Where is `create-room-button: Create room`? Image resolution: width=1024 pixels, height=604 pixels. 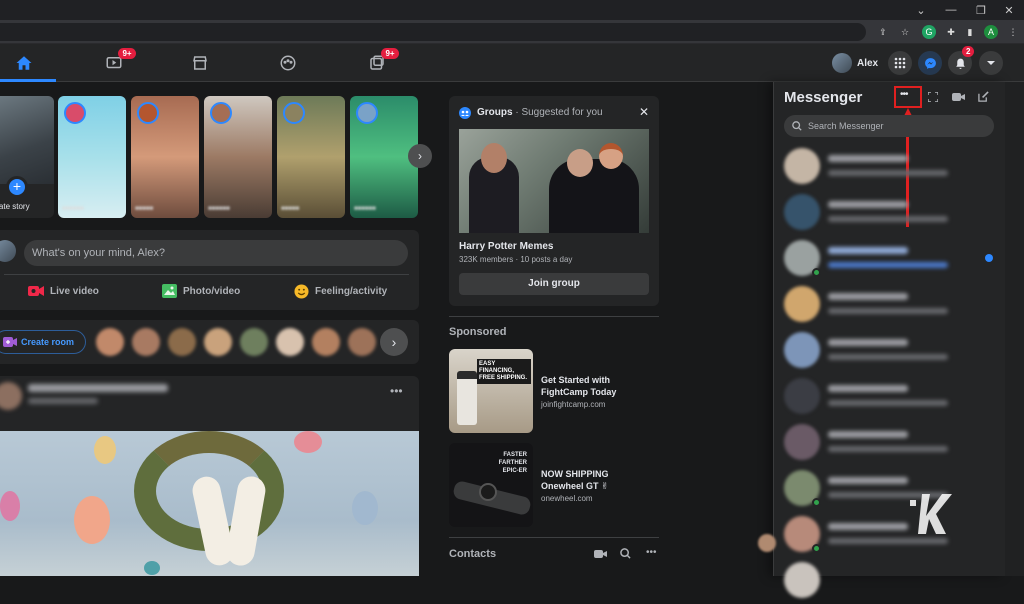 create-room-button: Create room is located at coordinates (43, 342).